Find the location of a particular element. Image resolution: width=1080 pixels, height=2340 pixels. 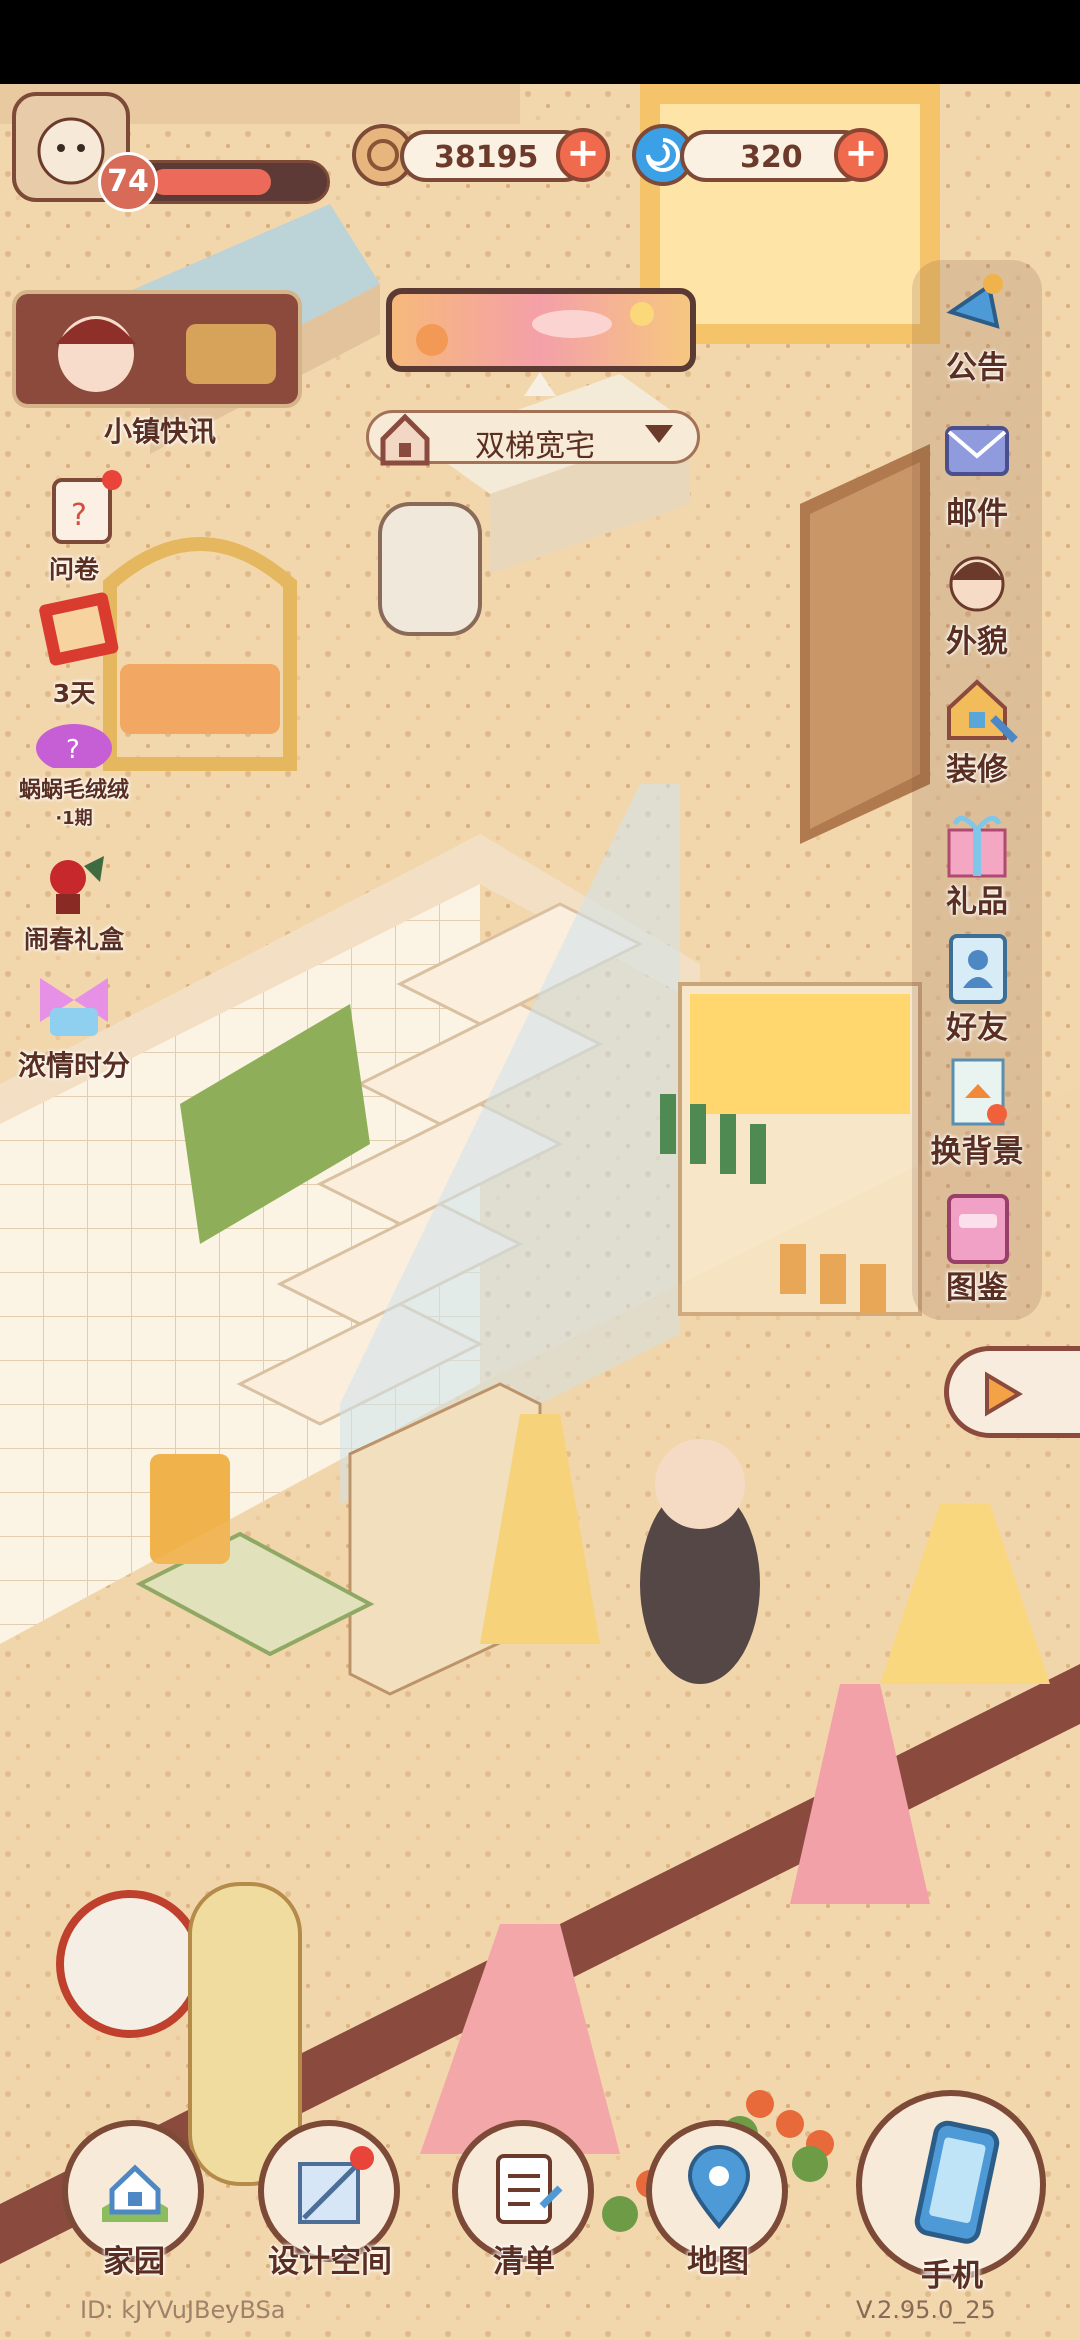

coin-count: 38195 is located at coordinates (486, 157).